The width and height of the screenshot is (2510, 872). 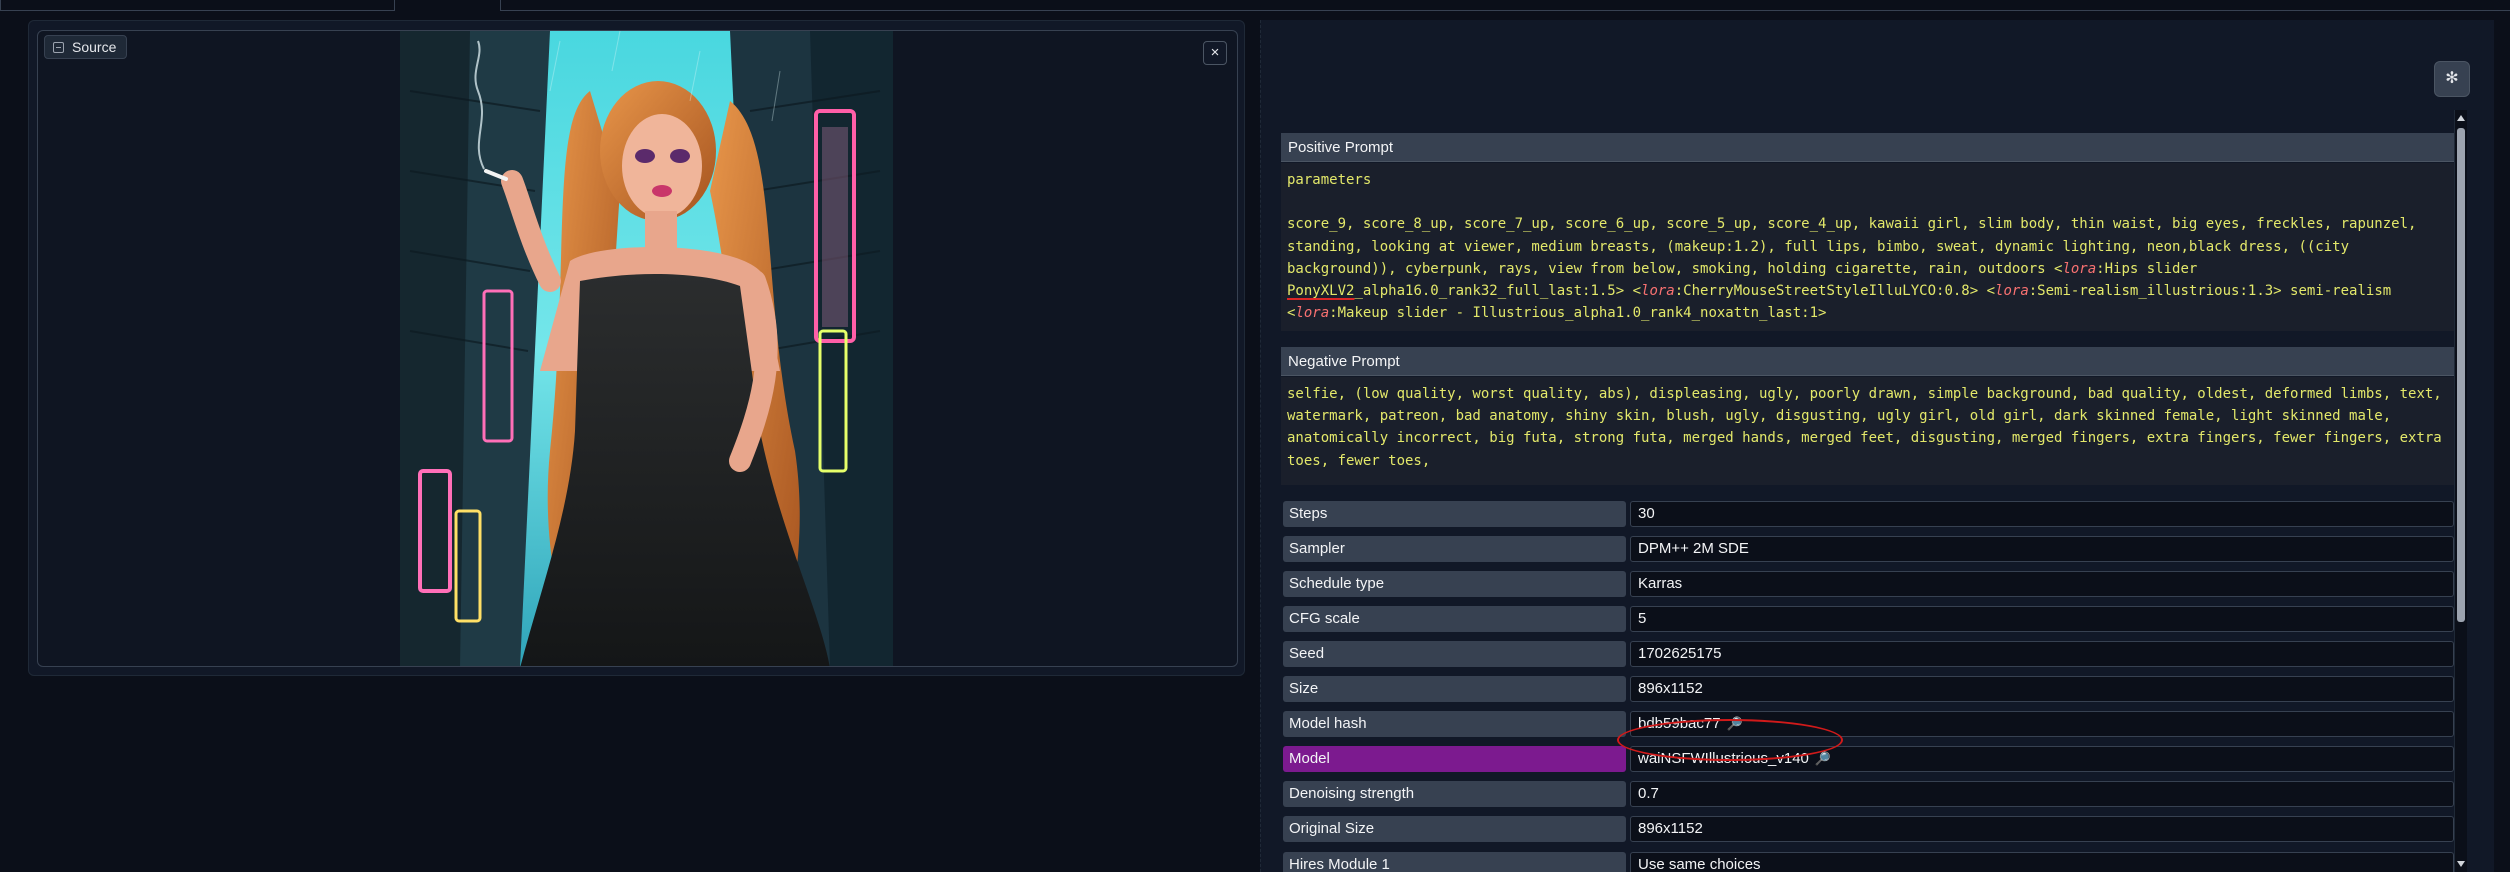 What do you see at coordinates (58, 47) in the screenshot?
I see `image-icon` at bounding box center [58, 47].